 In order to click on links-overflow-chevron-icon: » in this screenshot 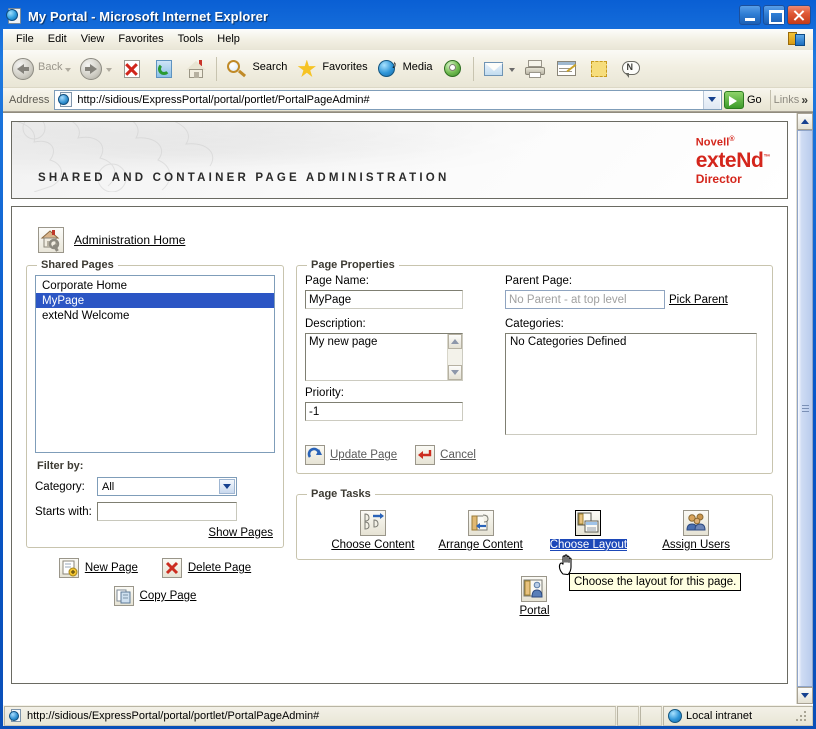, I will do `click(806, 100)`.